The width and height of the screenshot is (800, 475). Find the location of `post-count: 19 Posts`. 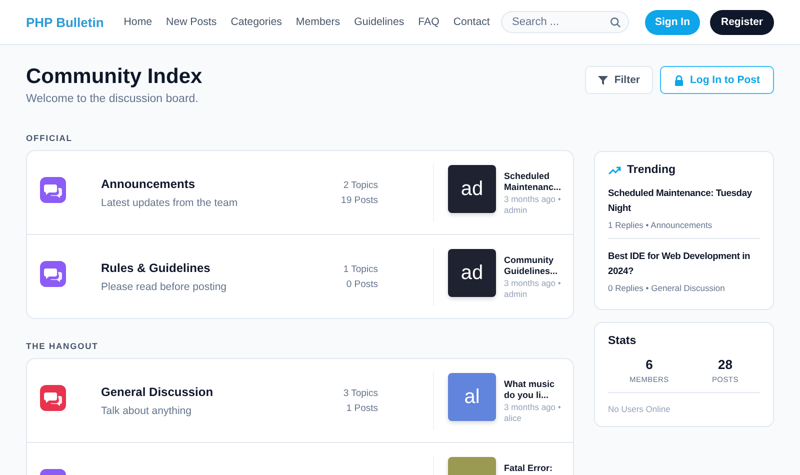

post-count: 19 Posts is located at coordinates (359, 201).